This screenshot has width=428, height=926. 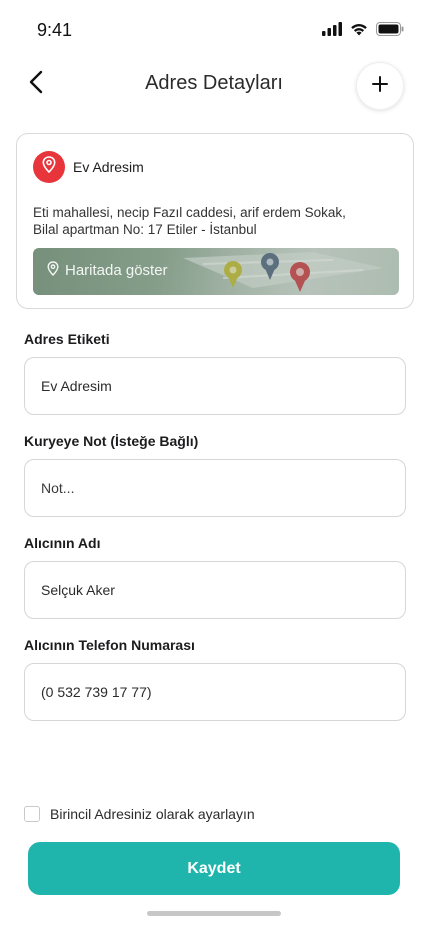 What do you see at coordinates (62, 543) in the screenshot?
I see `recipient-name-title: Alıcının Adı` at bounding box center [62, 543].